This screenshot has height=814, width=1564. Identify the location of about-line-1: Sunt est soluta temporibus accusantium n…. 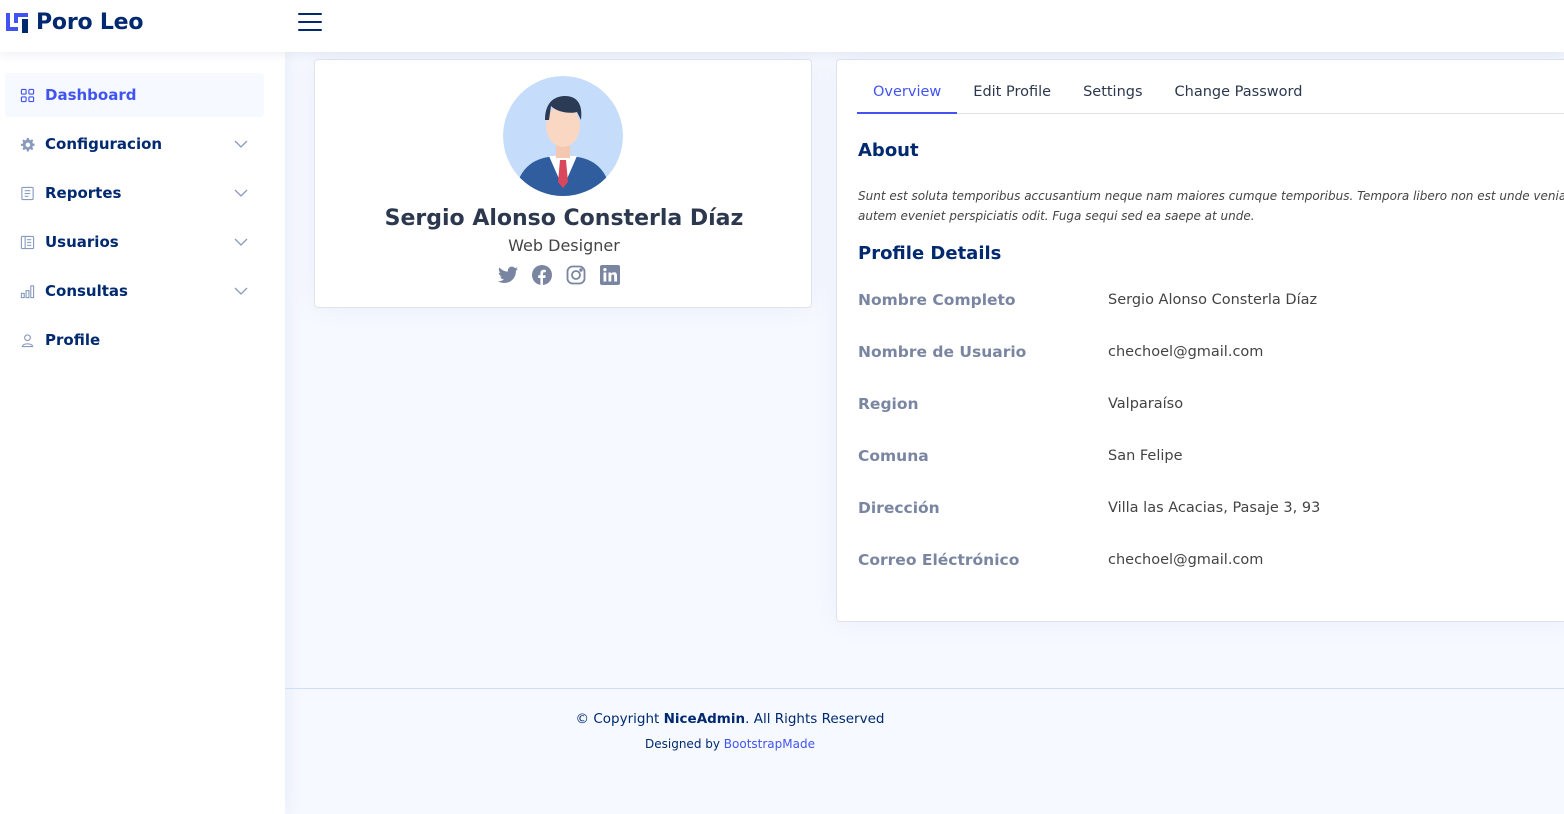
(1211, 196).